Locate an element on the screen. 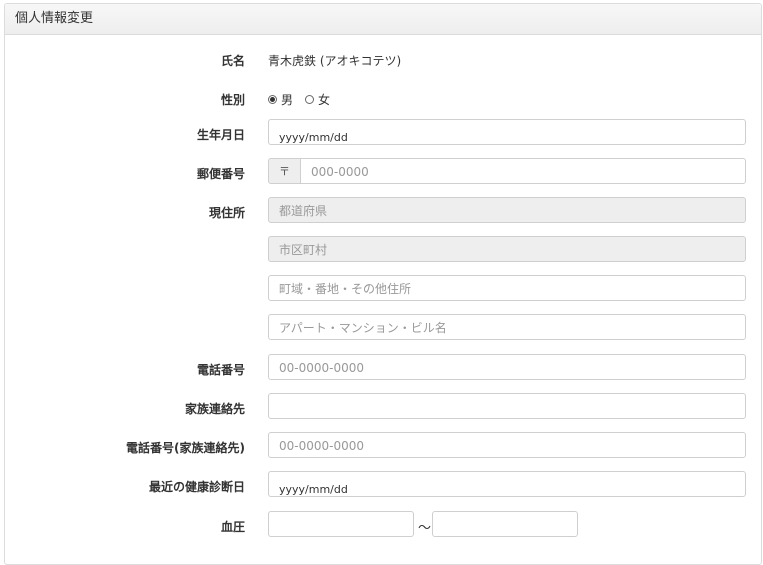  phone-label: 電話番号 is located at coordinates (220, 370).